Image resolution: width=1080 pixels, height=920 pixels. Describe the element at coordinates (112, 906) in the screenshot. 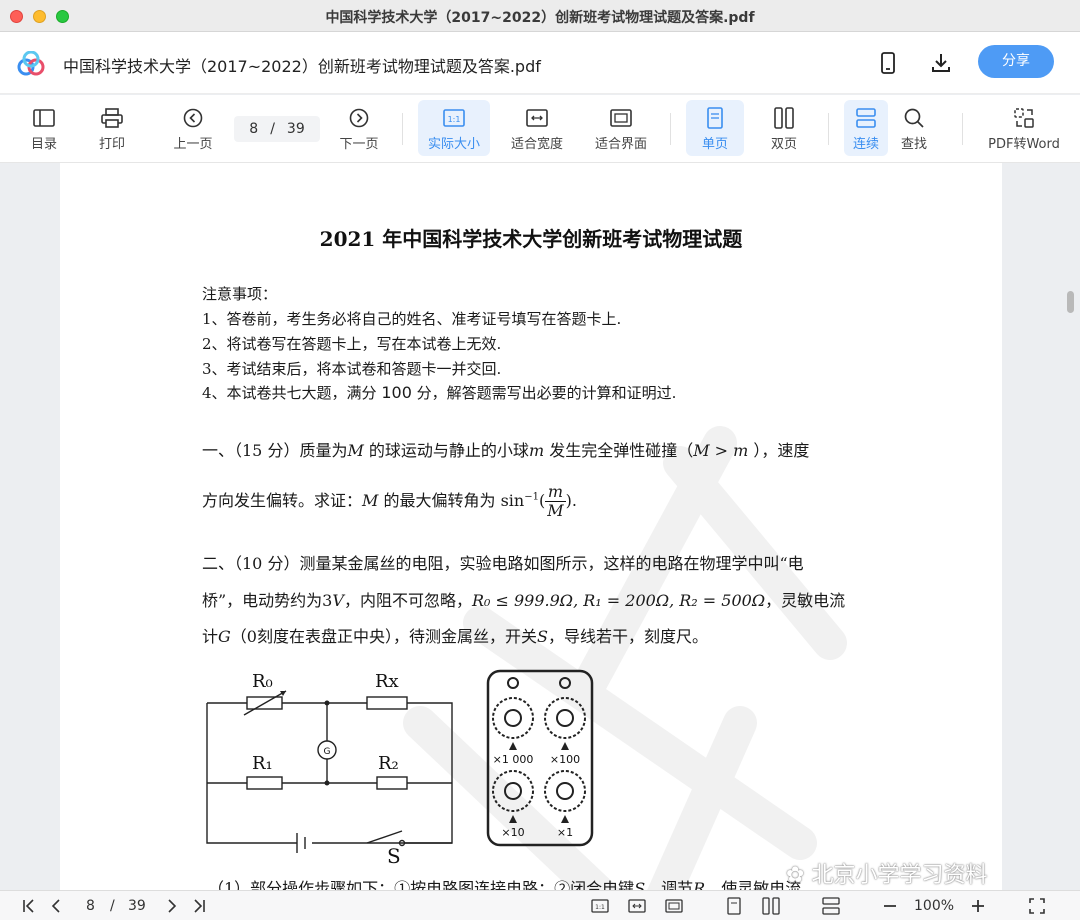

I see `bottom-page-sep: /` at that location.